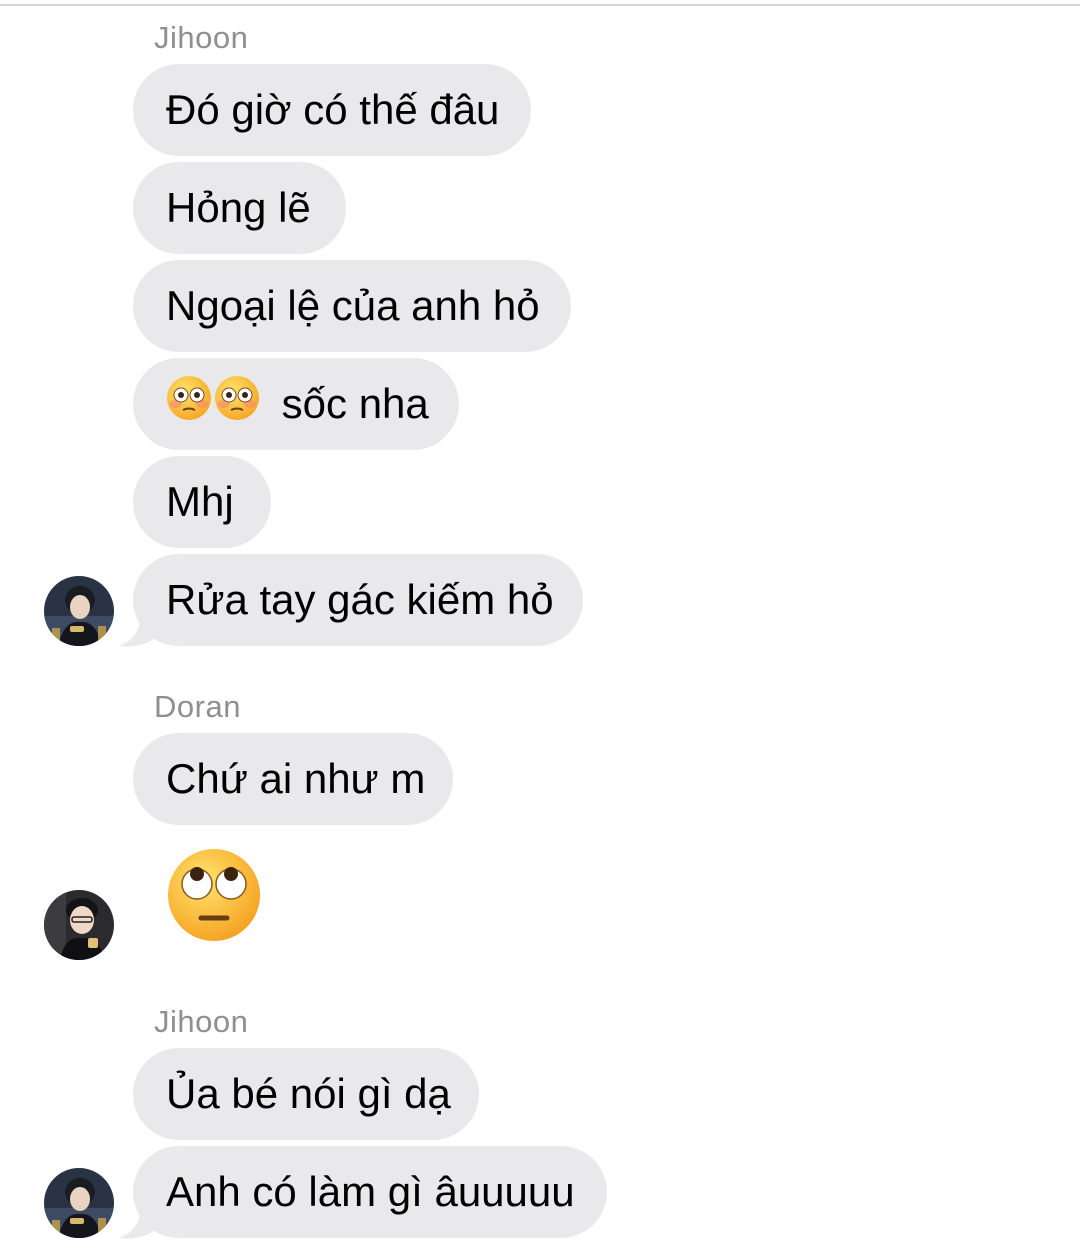 The width and height of the screenshot is (1080, 1258). I want to click on message-bubble: sốc nha, so click(296, 404).